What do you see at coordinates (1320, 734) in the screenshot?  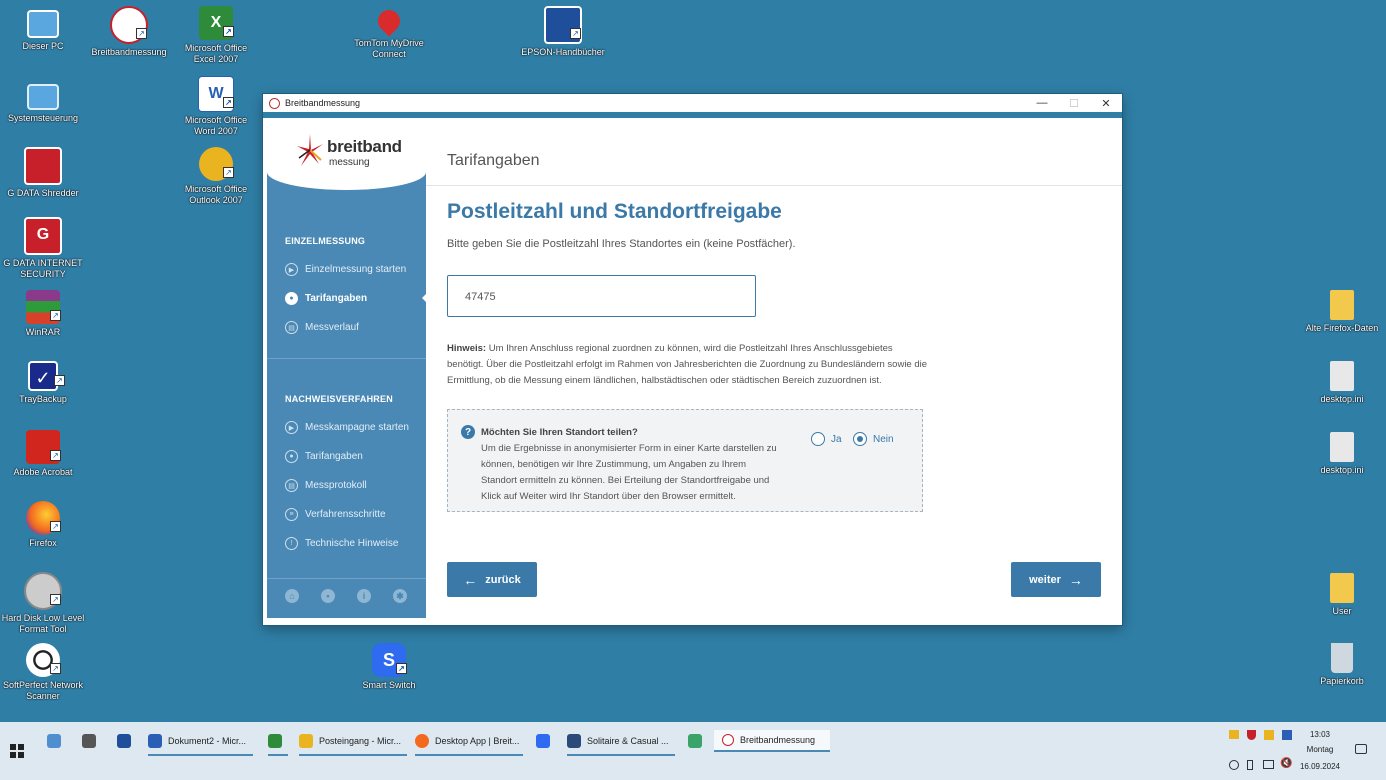 I see `clock-time: 13:03` at bounding box center [1320, 734].